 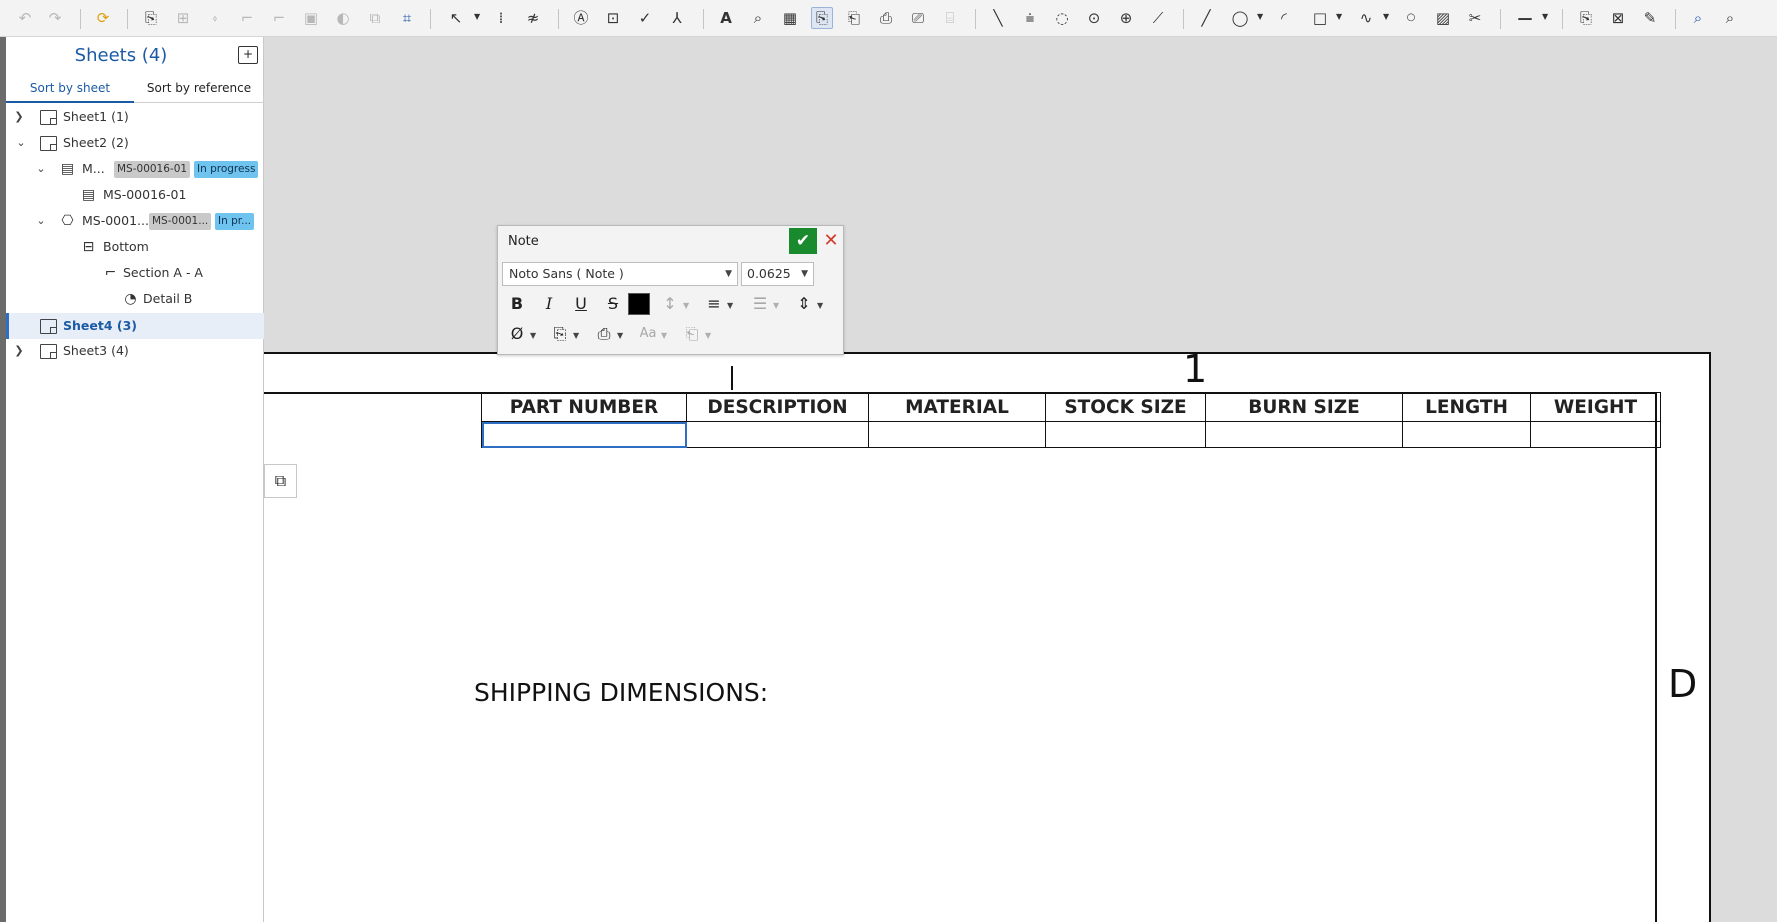 What do you see at coordinates (1525, 18) in the screenshot?
I see `line-style-icon: —` at bounding box center [1525, 18].